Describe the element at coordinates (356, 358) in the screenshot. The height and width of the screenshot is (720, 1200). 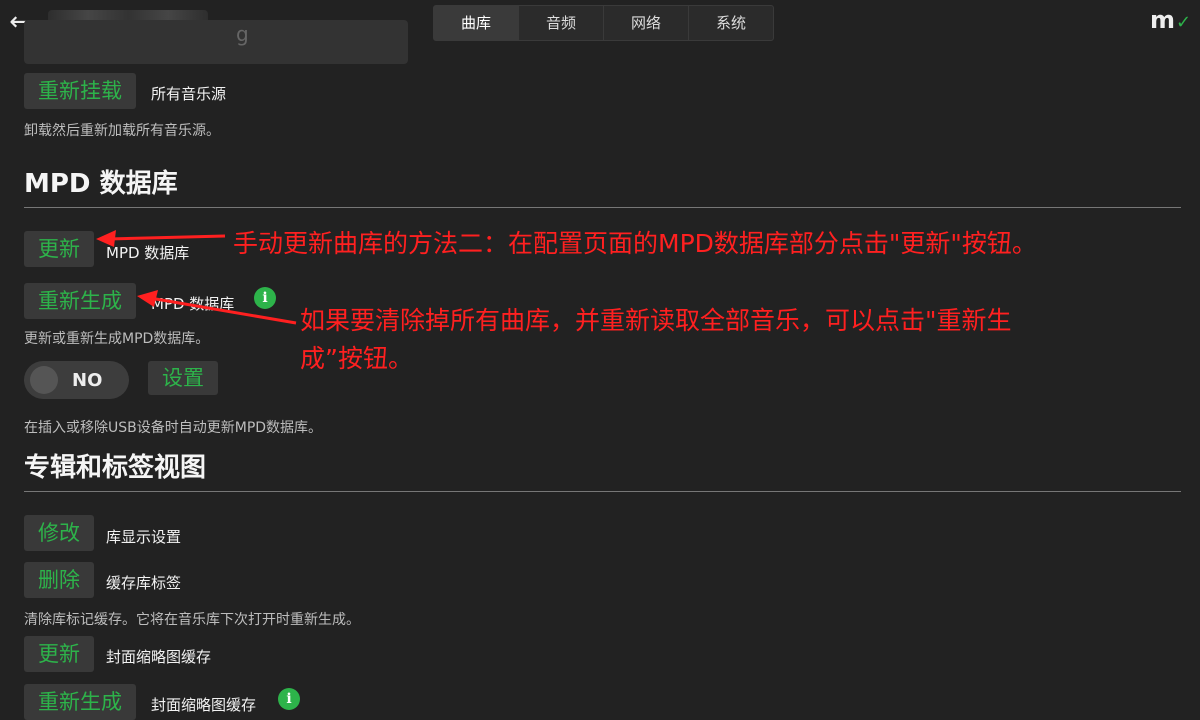
I see `annotation-note-2-line-2: 成”按钮。` at that location.